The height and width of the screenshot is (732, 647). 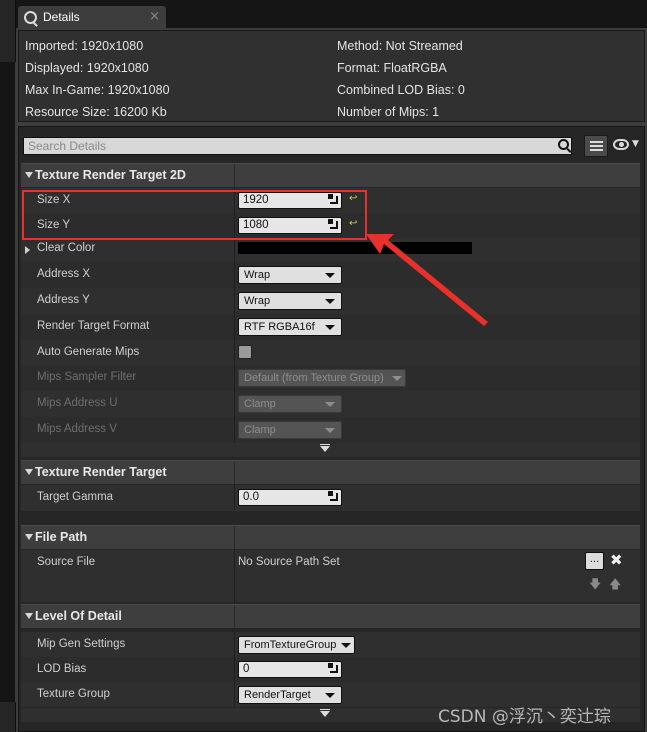 What do you see at coordinates (75, 497) in the screenshot?
I see `prop-label: Target Gamma` at bounding box center [75, 497].